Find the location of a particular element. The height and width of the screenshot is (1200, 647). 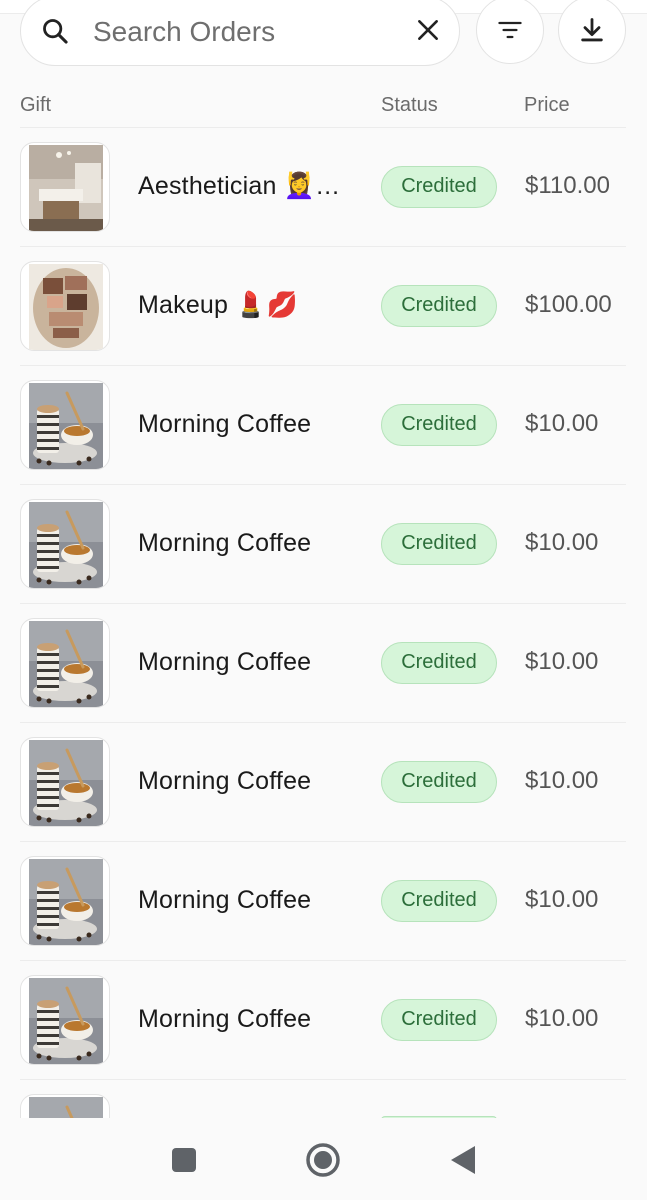

table-row: Aesthetician 💆‍♀️… Credited $110.00 is located at coordinates (323, 187).